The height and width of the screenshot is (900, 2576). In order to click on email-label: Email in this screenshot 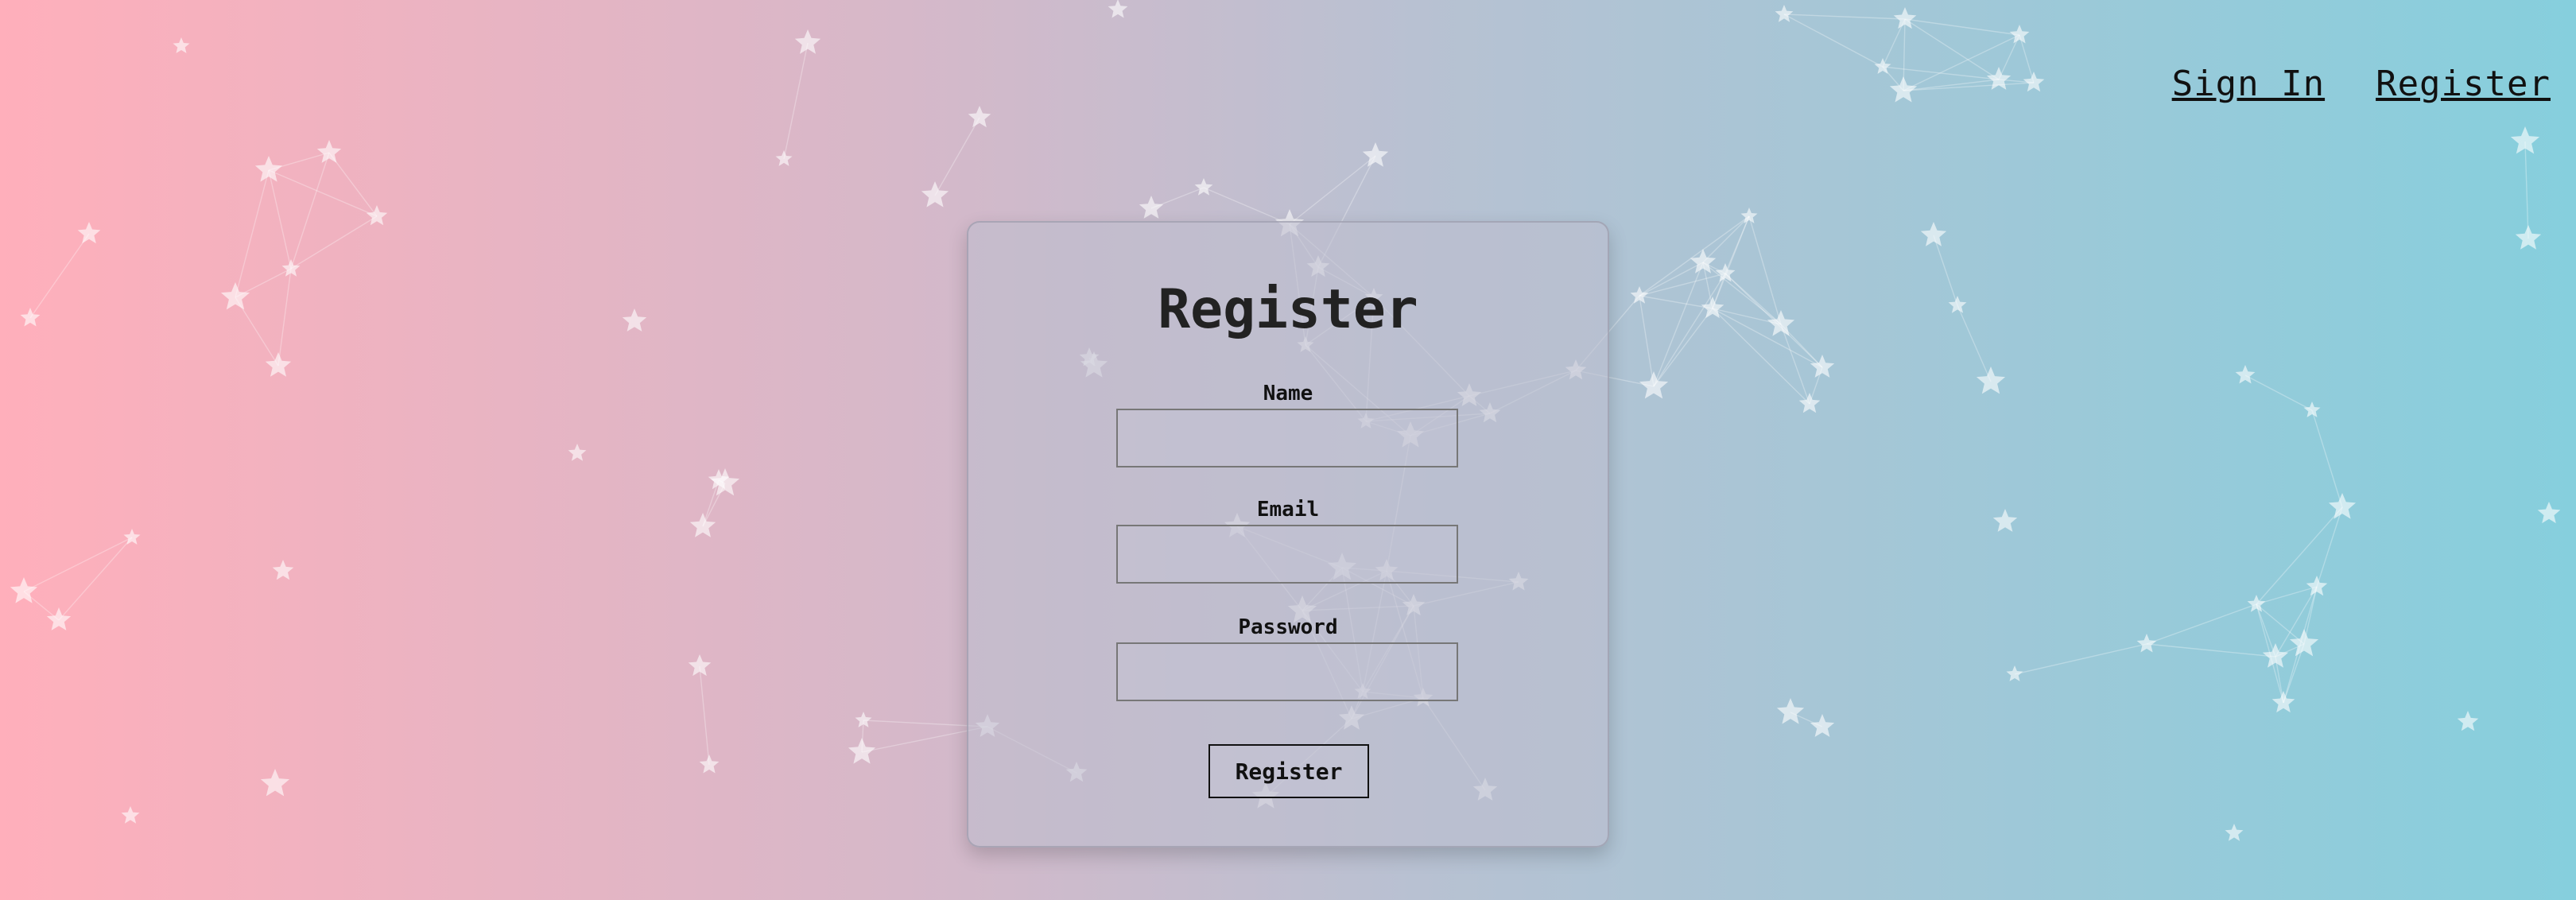, I will do `click(1288, 510)`.